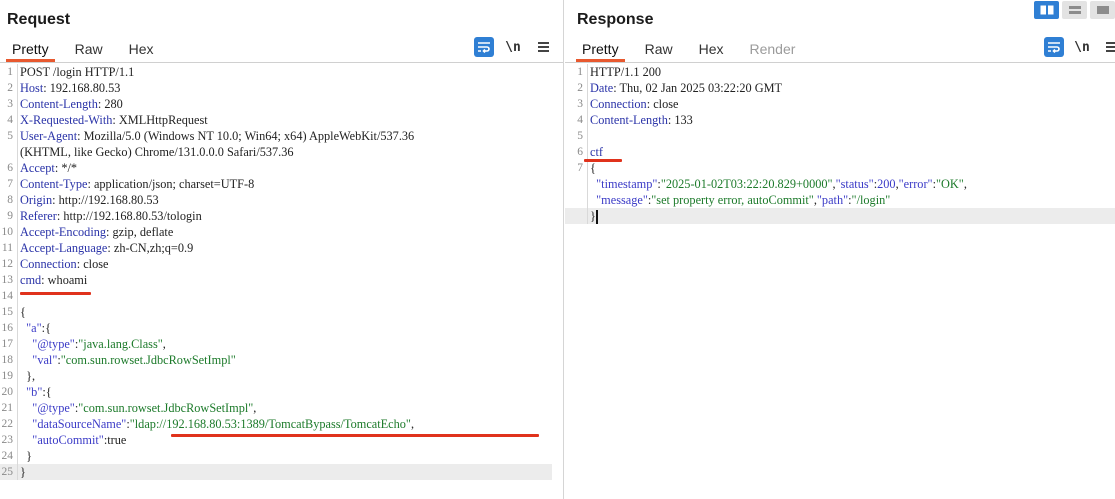 Image resolution: width=1115 pixels, height=499 pixels. Describe the element at coordinates (276, 296) in the screenshot. I see `code-line: 14` at that location.